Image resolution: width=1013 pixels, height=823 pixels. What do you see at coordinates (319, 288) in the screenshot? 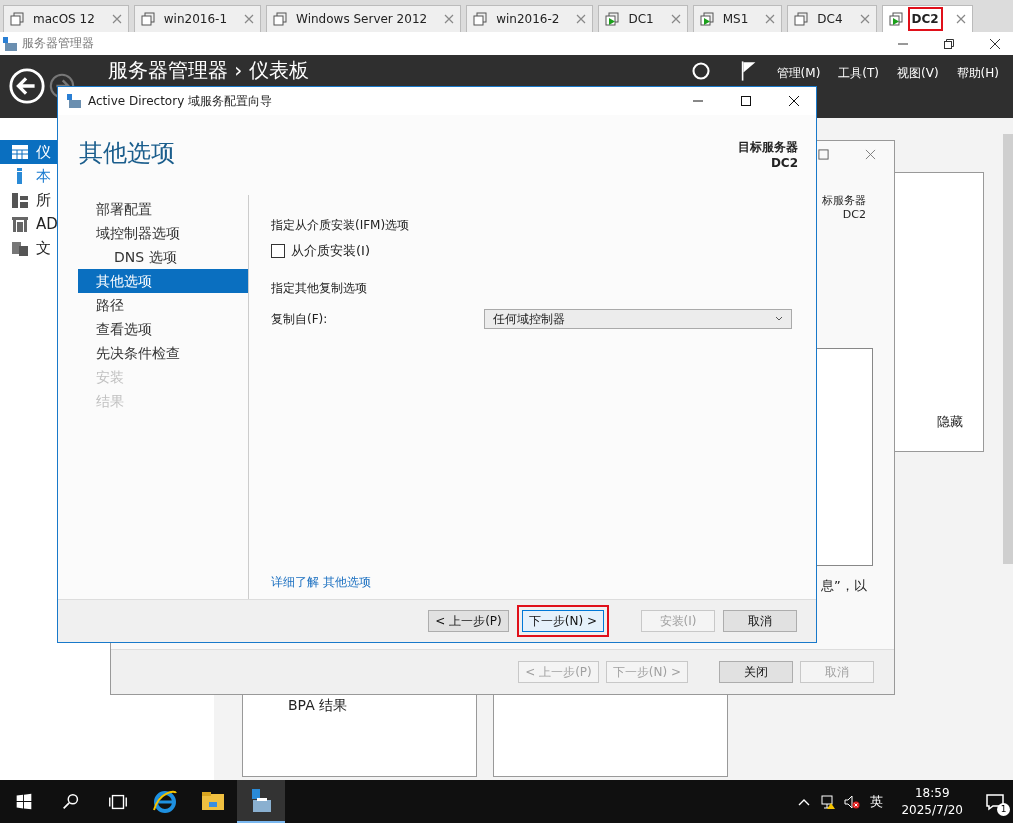
I see `section-heading: 指定其他复制选项` at bounding box center [319, 288].